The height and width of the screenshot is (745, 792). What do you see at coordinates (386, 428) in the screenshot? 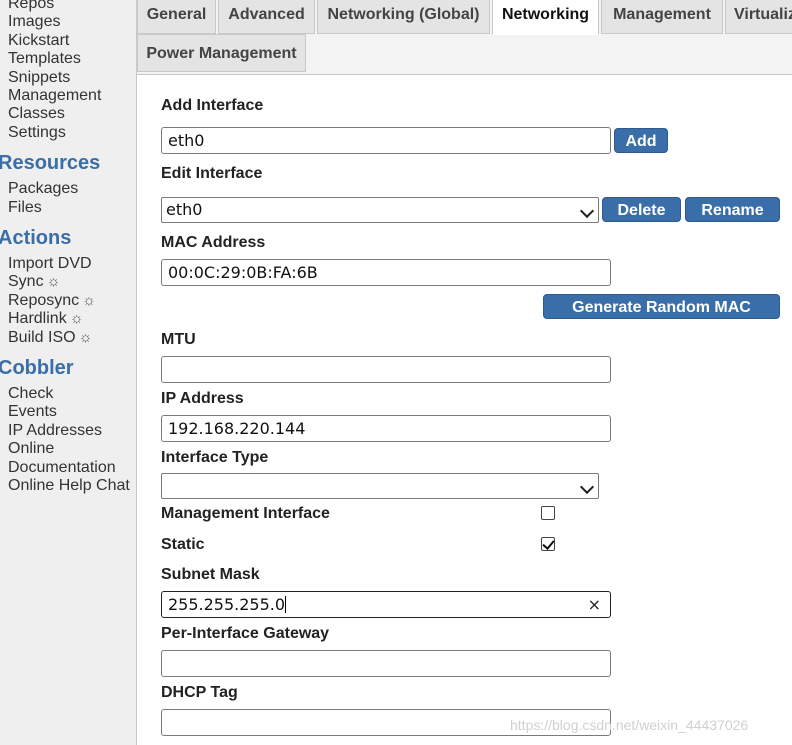
I see `ip-address-input: 192.168.220.144` at bounding box center [386, 428].